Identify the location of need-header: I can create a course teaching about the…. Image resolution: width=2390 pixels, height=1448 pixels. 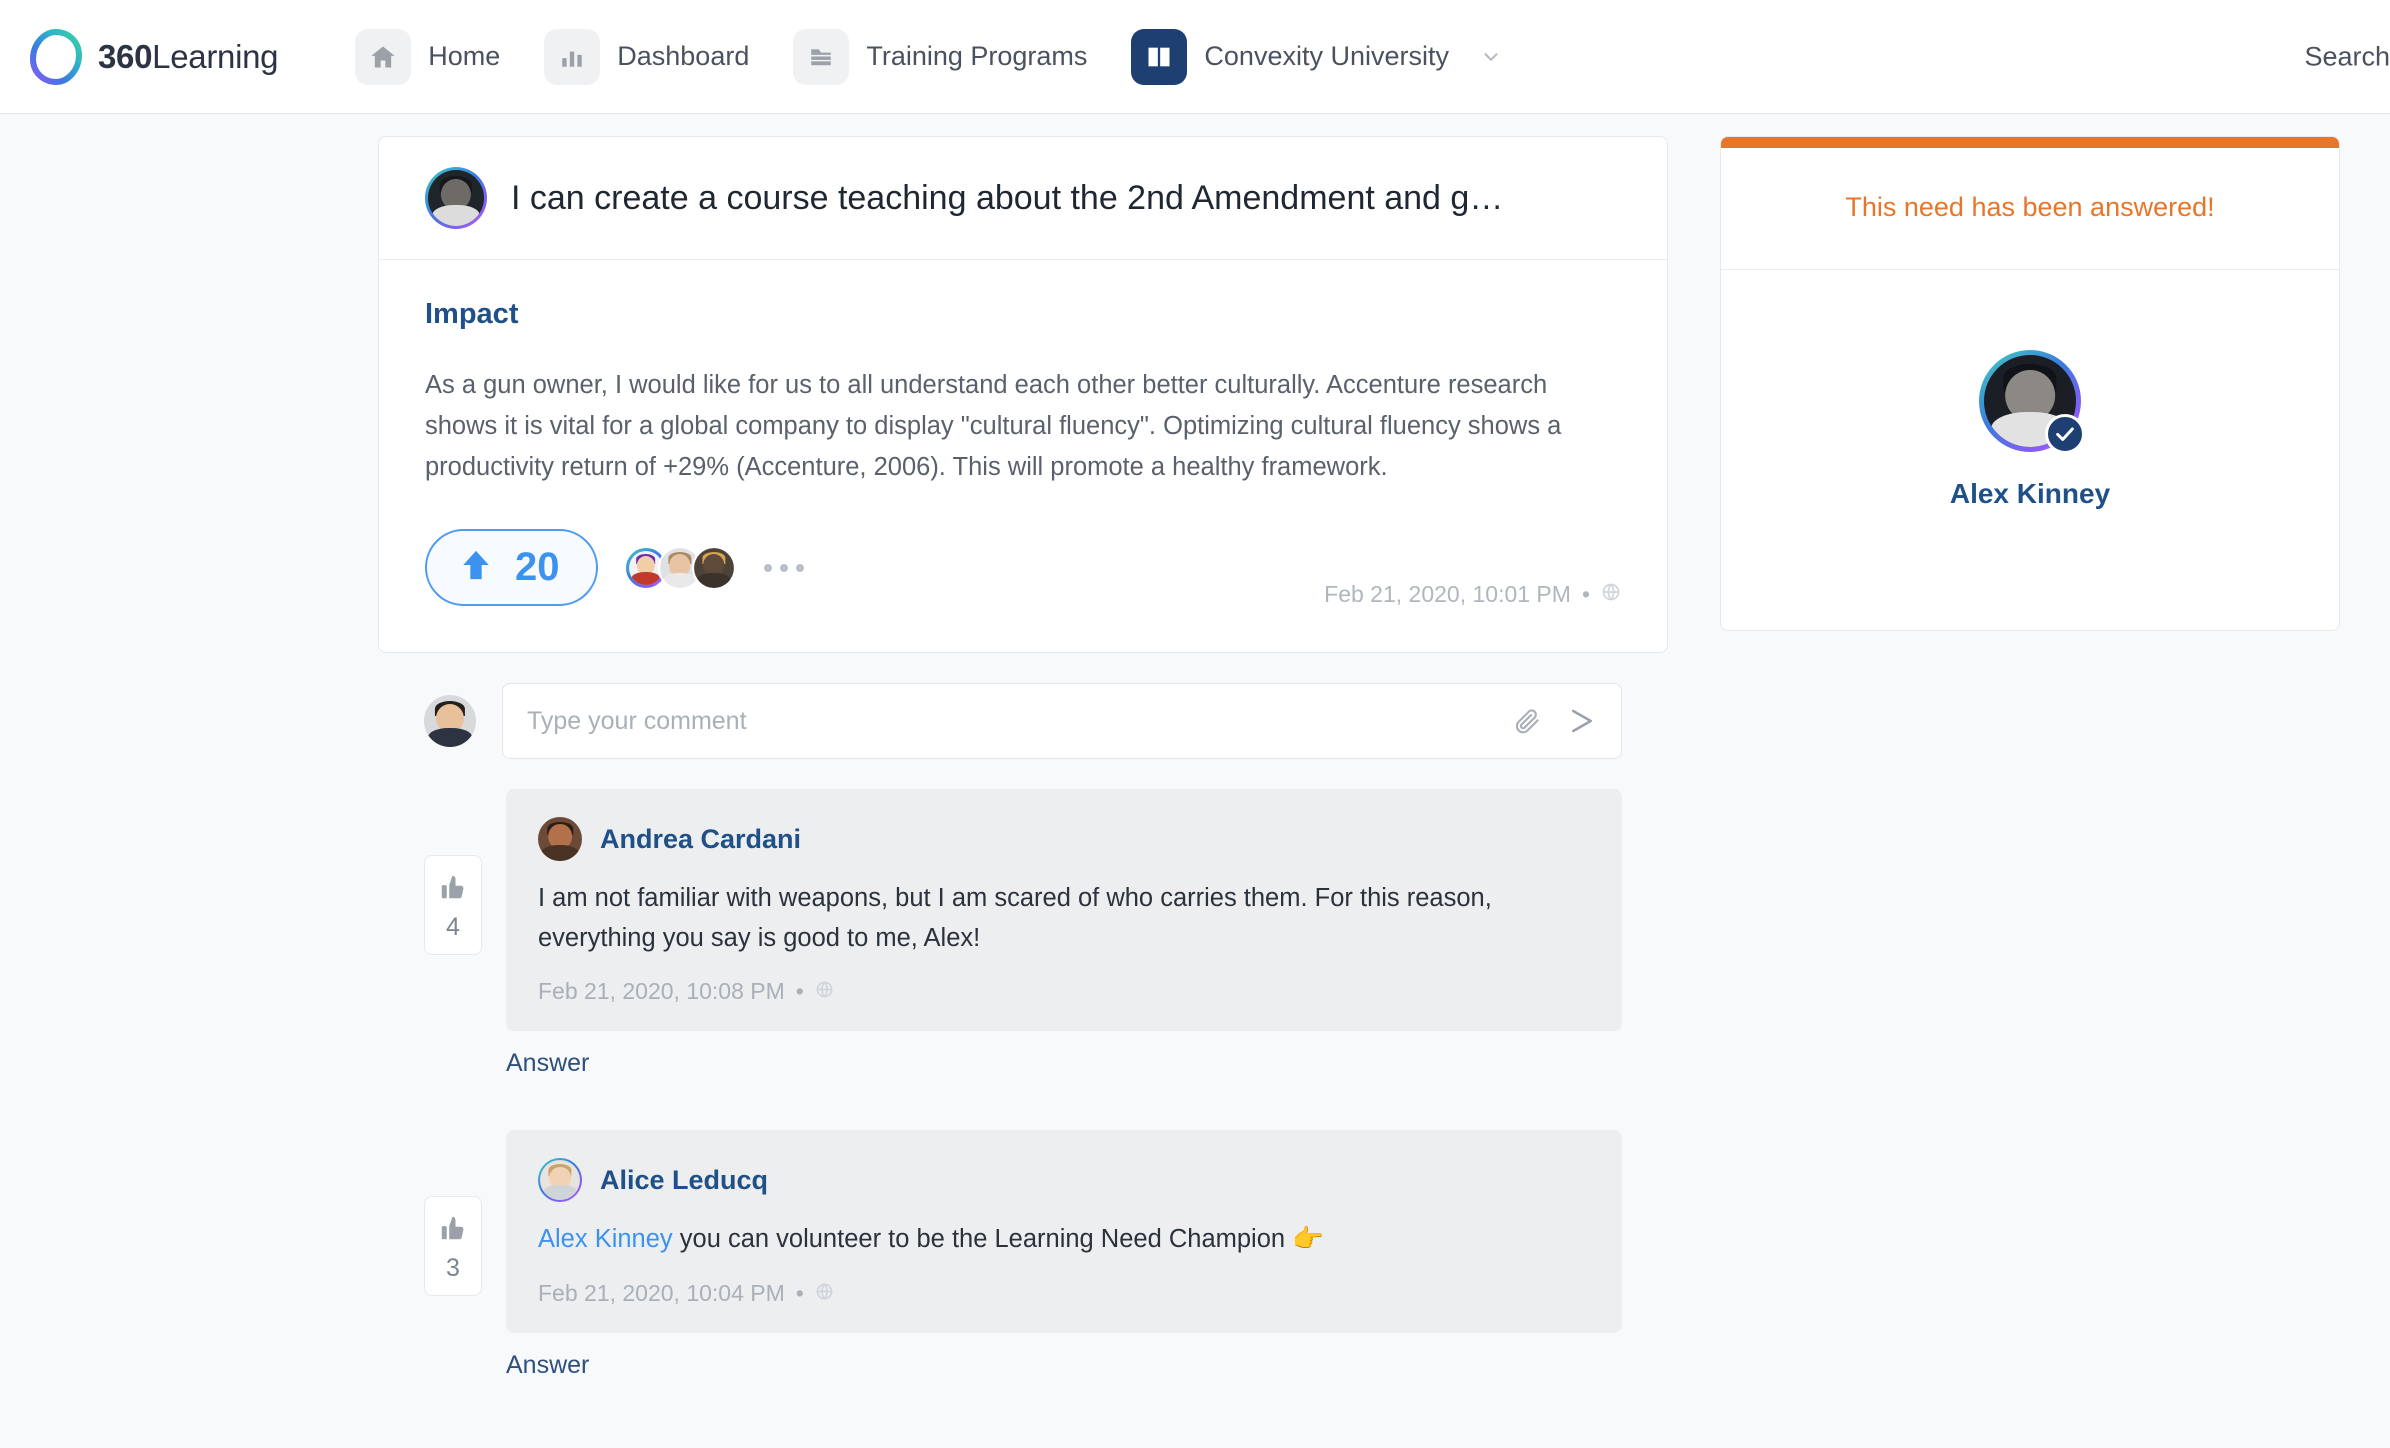
(1023, 198).